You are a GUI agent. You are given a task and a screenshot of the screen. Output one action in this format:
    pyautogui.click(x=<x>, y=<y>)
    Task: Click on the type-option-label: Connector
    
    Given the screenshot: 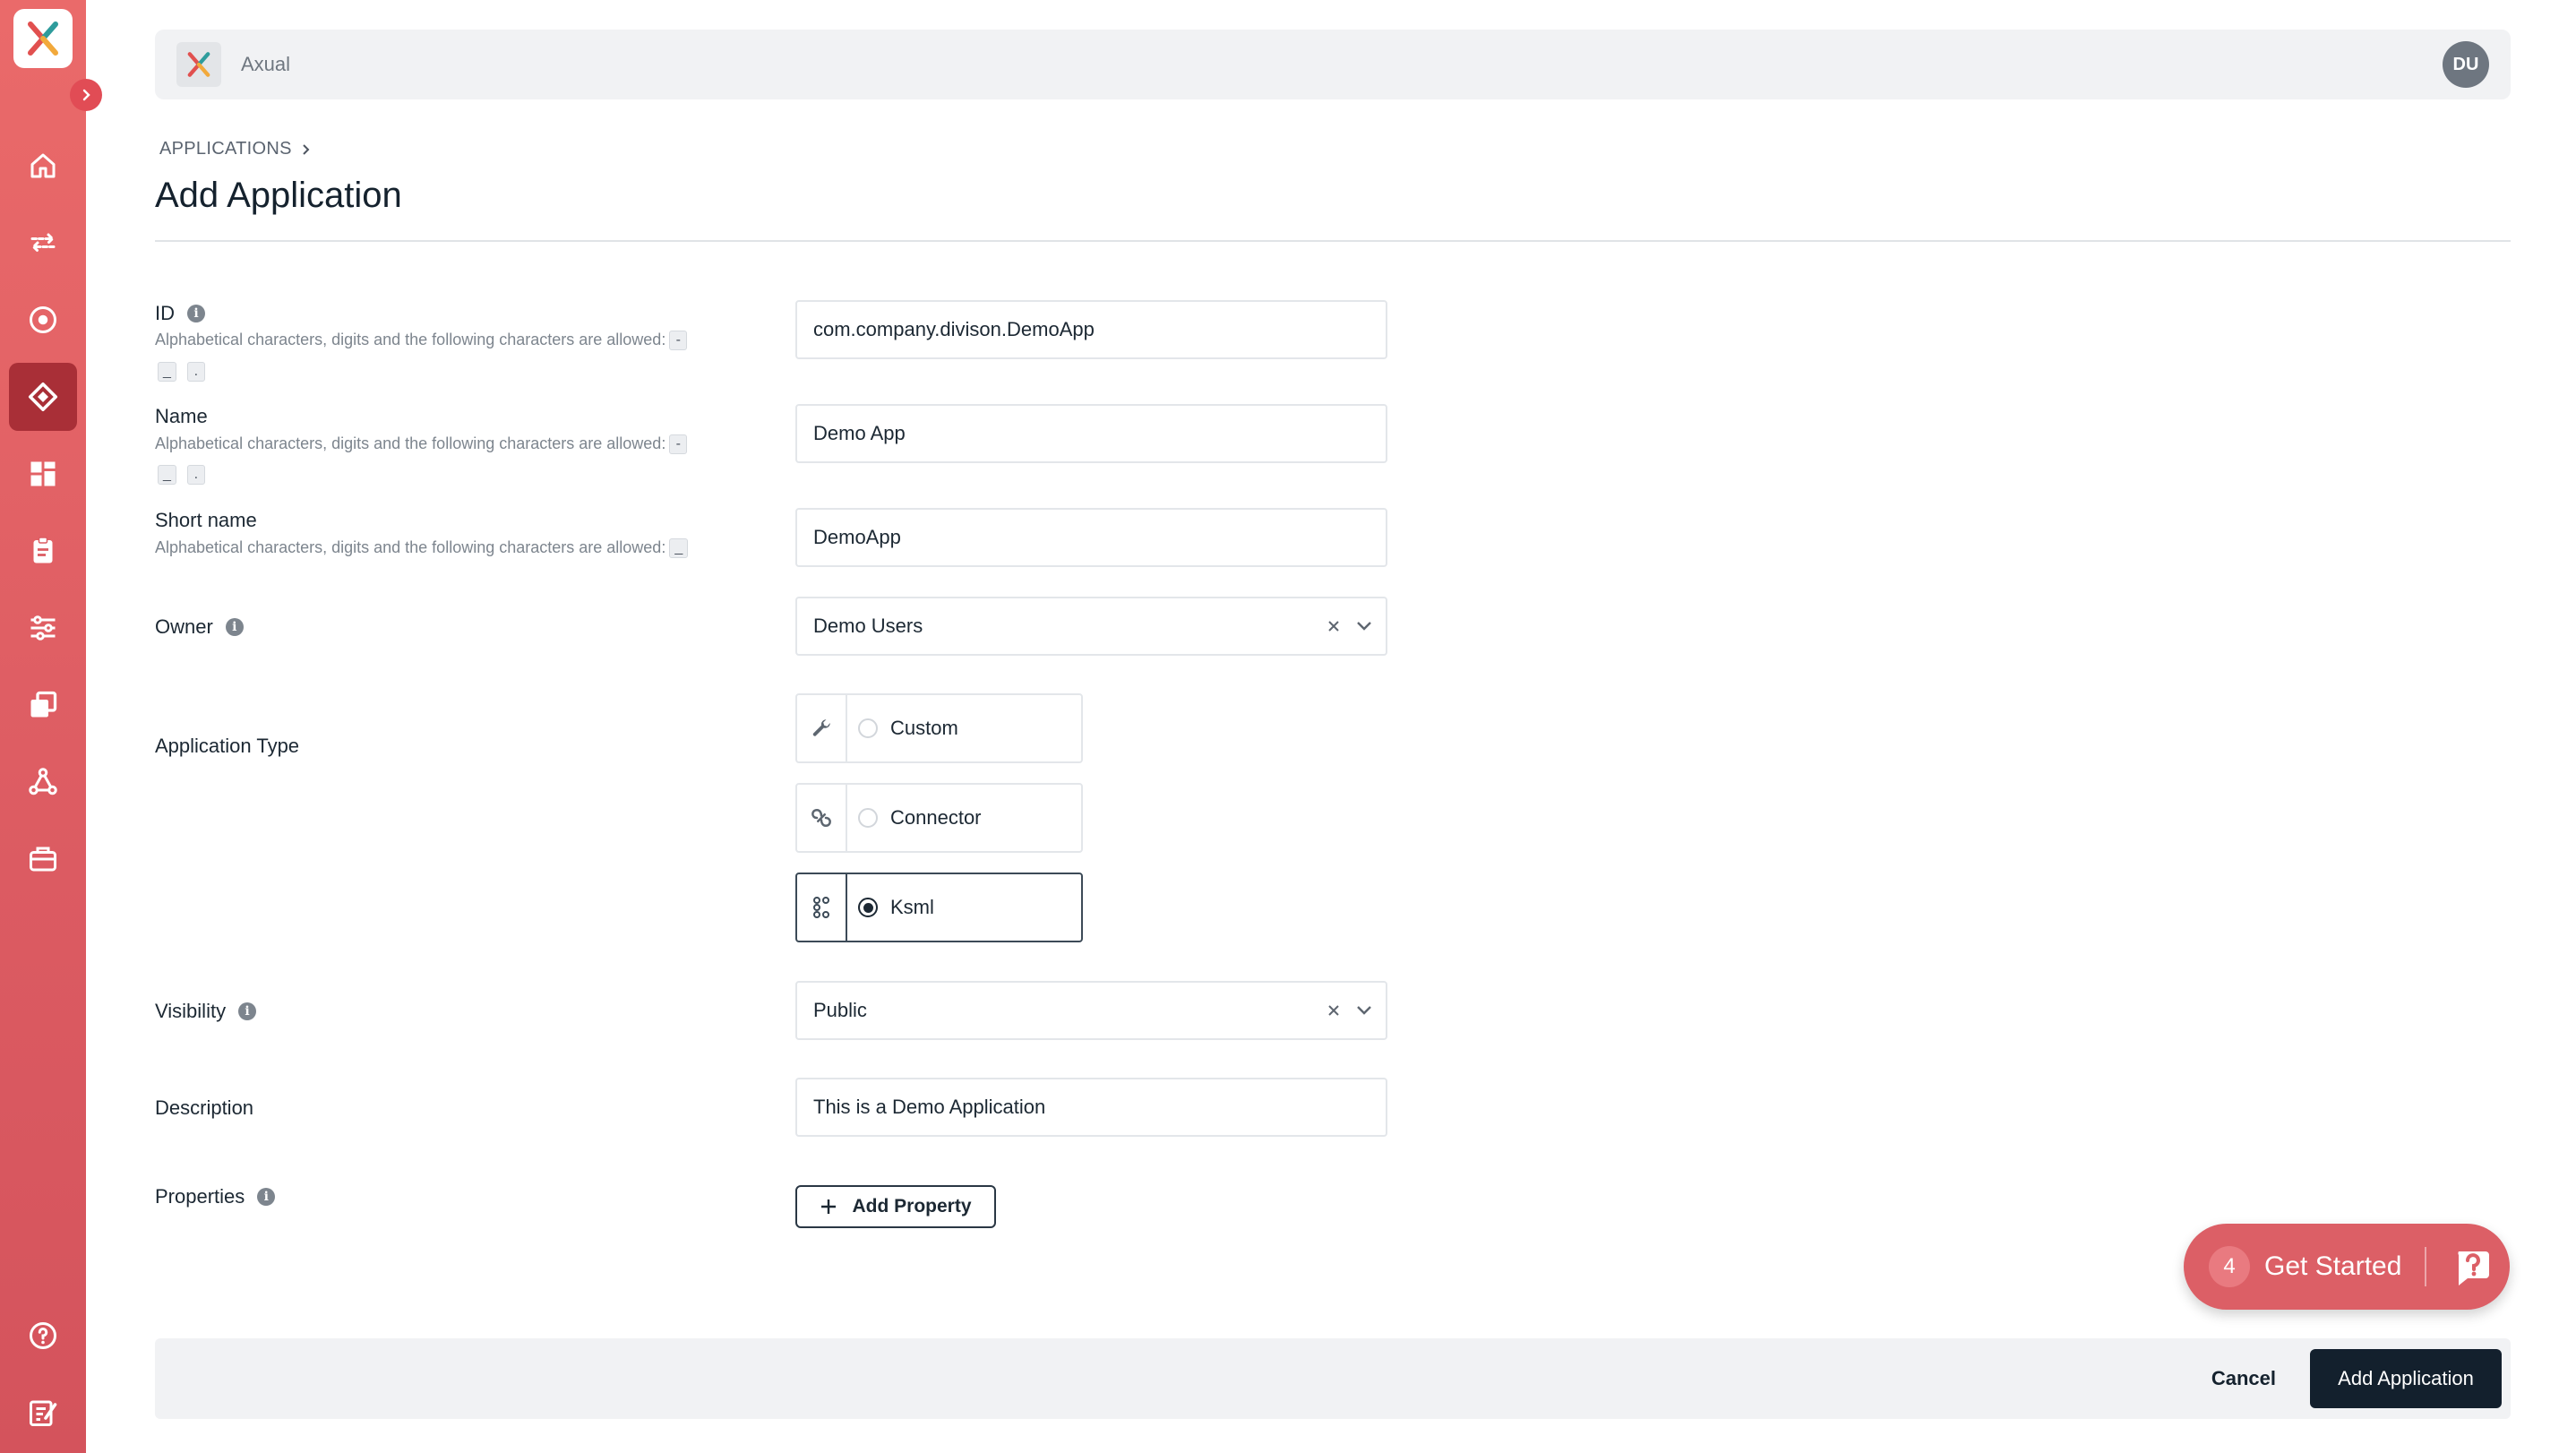 What is the action you would take?
    pyautogui.click(x=936, y=818)
    